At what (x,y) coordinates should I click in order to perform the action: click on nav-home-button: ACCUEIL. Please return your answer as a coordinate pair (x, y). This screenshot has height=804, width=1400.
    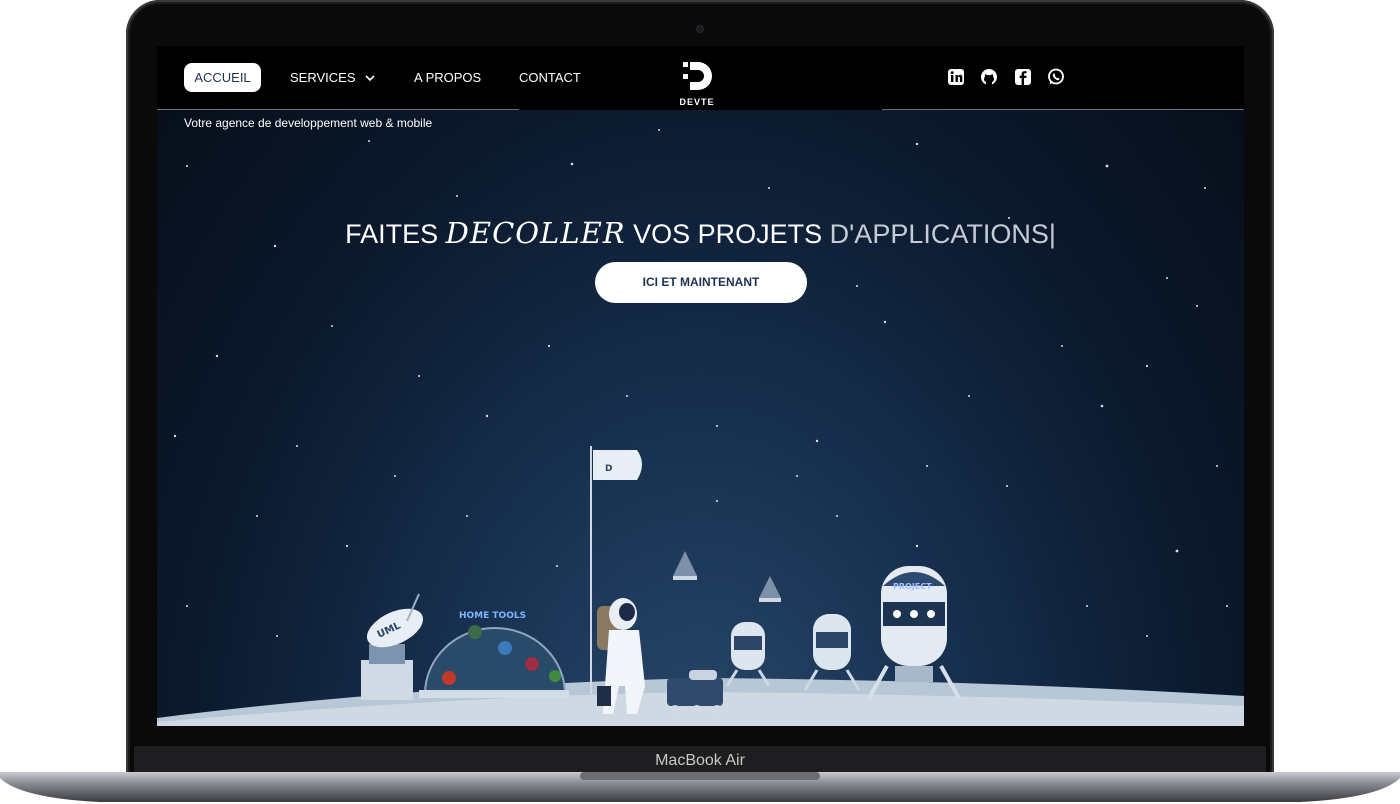
    Looking at the image, I should click on (222, 77).